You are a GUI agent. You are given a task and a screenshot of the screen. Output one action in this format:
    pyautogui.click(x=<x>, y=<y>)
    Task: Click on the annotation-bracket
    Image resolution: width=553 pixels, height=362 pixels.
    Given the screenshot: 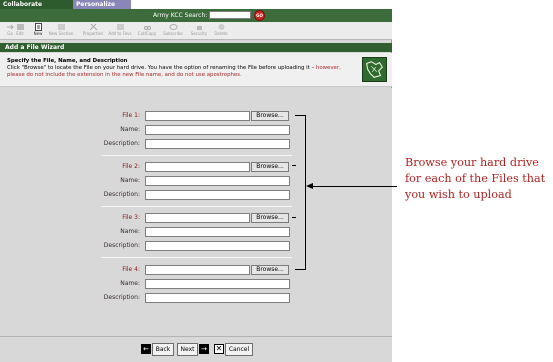 What is the action you would take?
    pyautogui.click(x=300, y=192)
    